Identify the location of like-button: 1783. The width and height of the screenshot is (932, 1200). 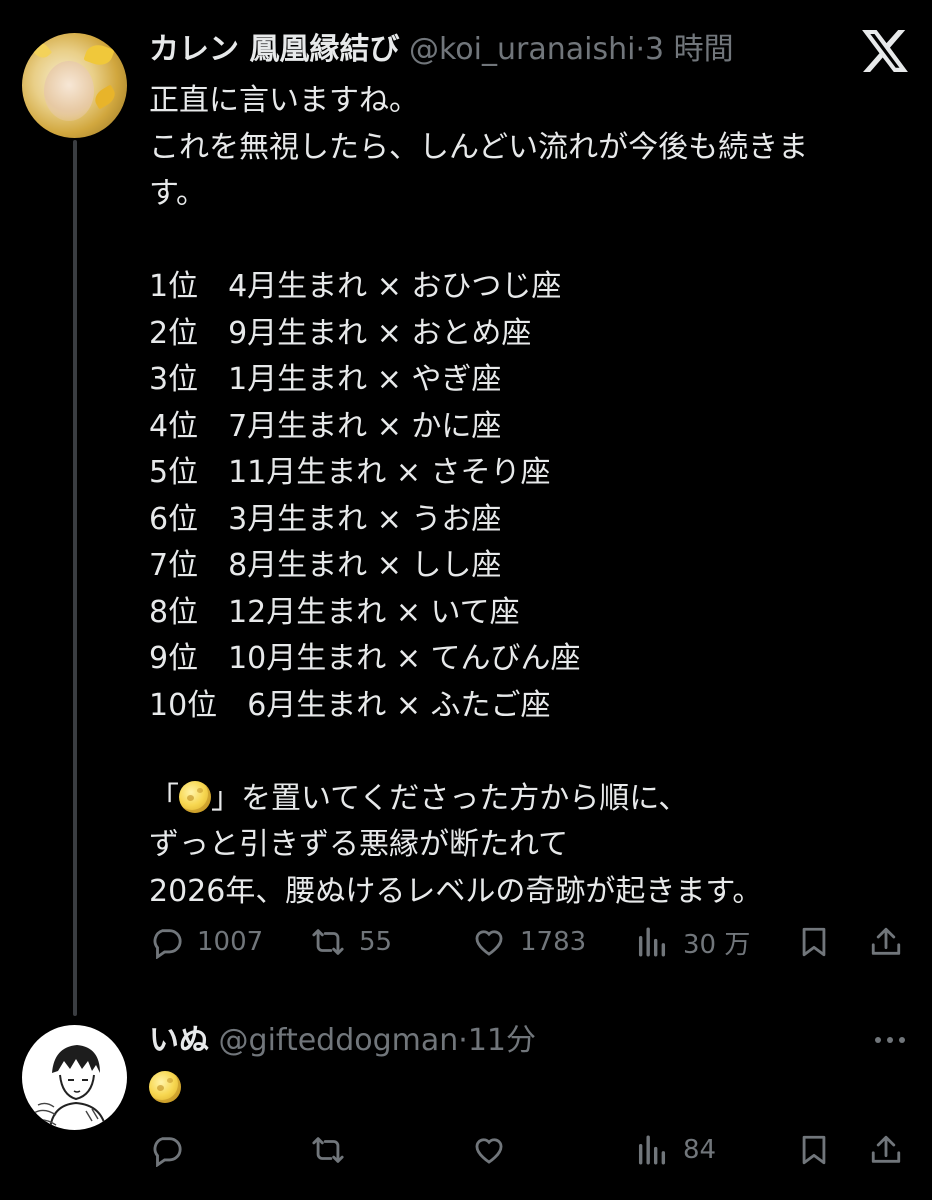
(529, 942).